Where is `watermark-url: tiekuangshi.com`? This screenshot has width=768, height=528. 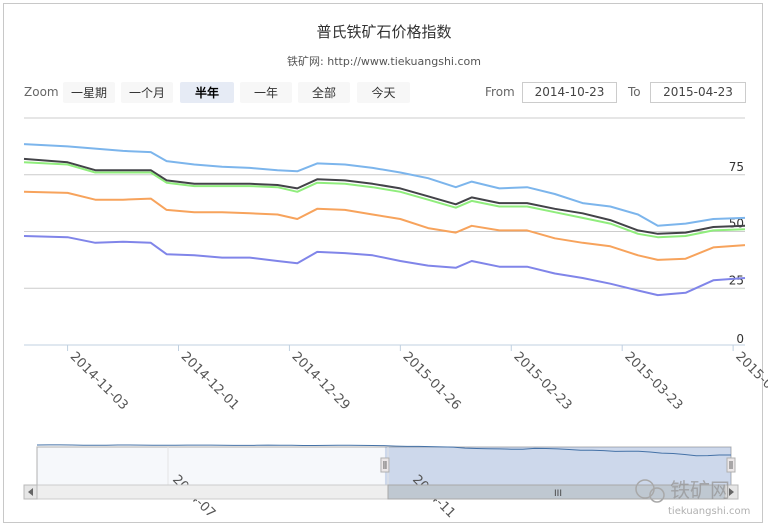
watermark-url: tiekuangshi.com is located at coordinates (709, 511).